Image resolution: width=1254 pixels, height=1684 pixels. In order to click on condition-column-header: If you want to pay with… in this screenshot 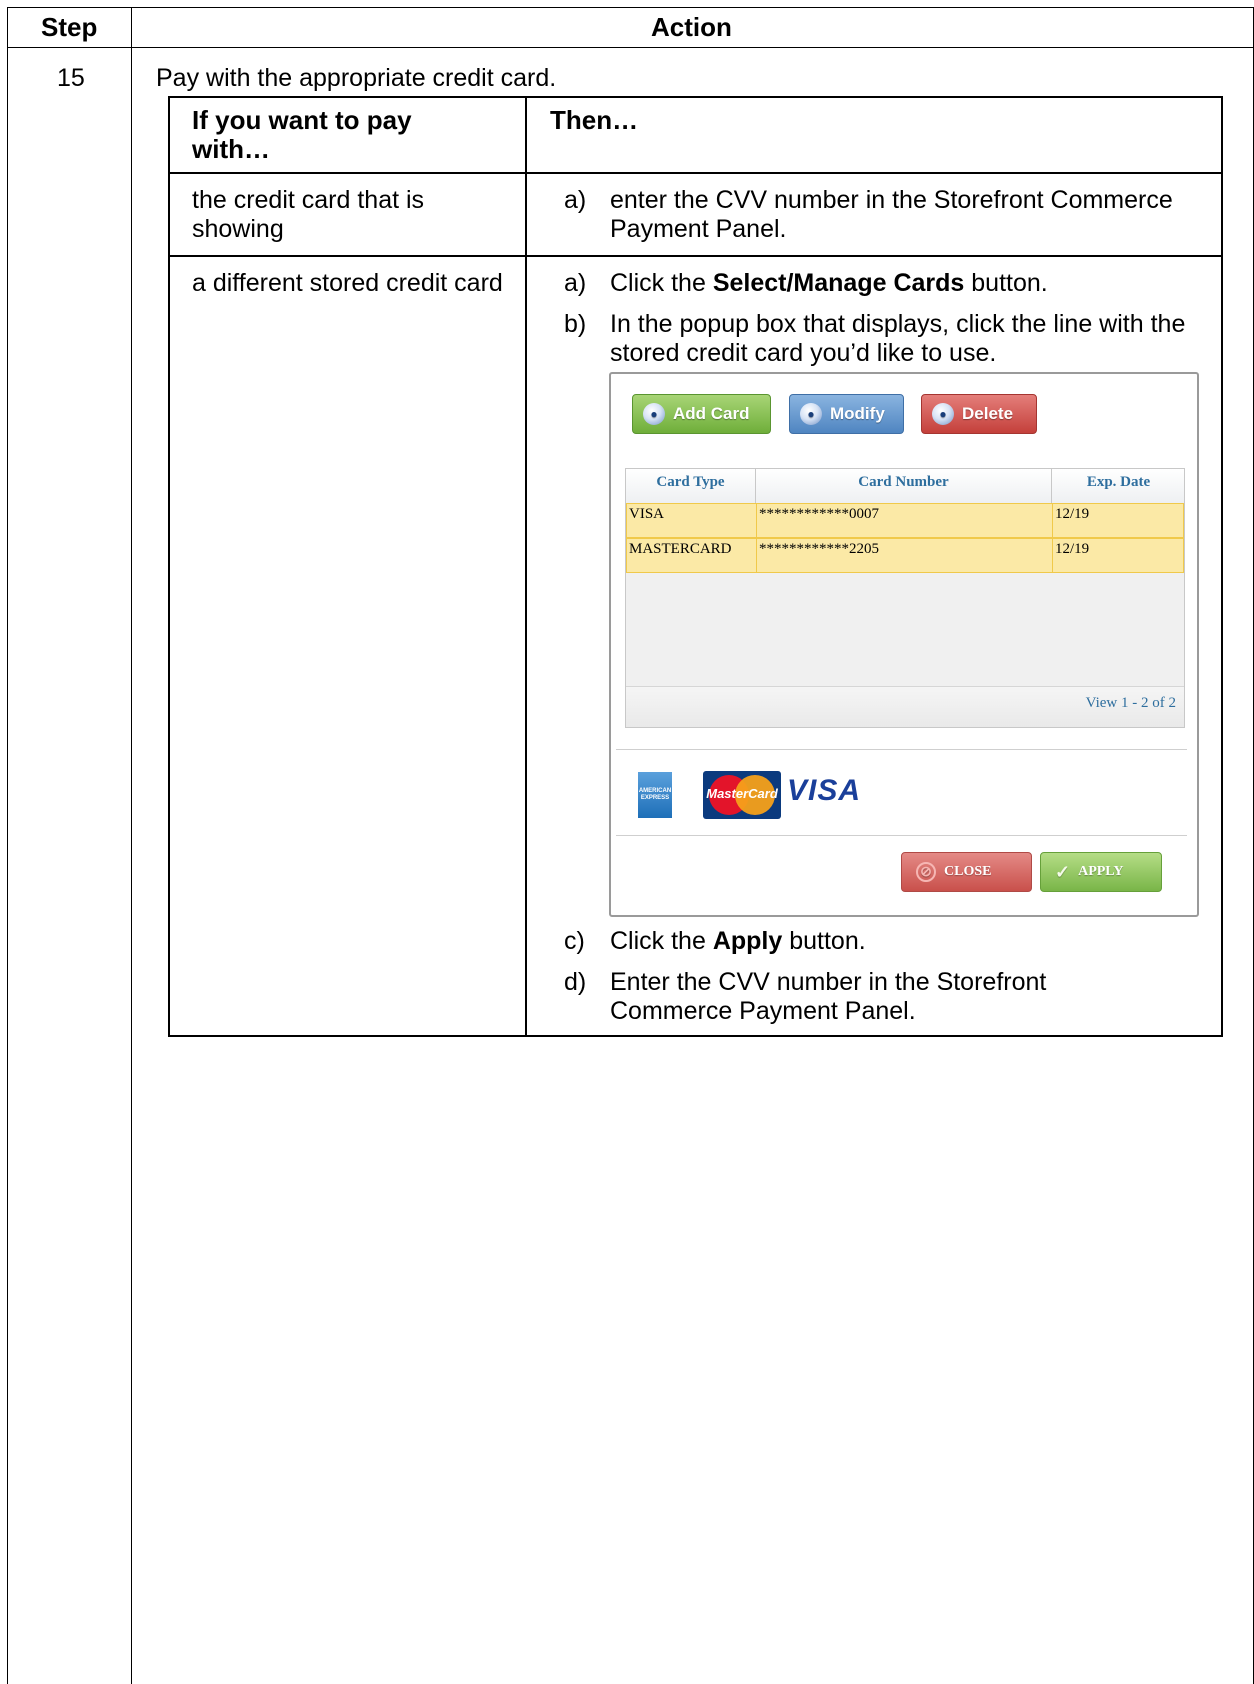, I will do `click(302, 134)`.